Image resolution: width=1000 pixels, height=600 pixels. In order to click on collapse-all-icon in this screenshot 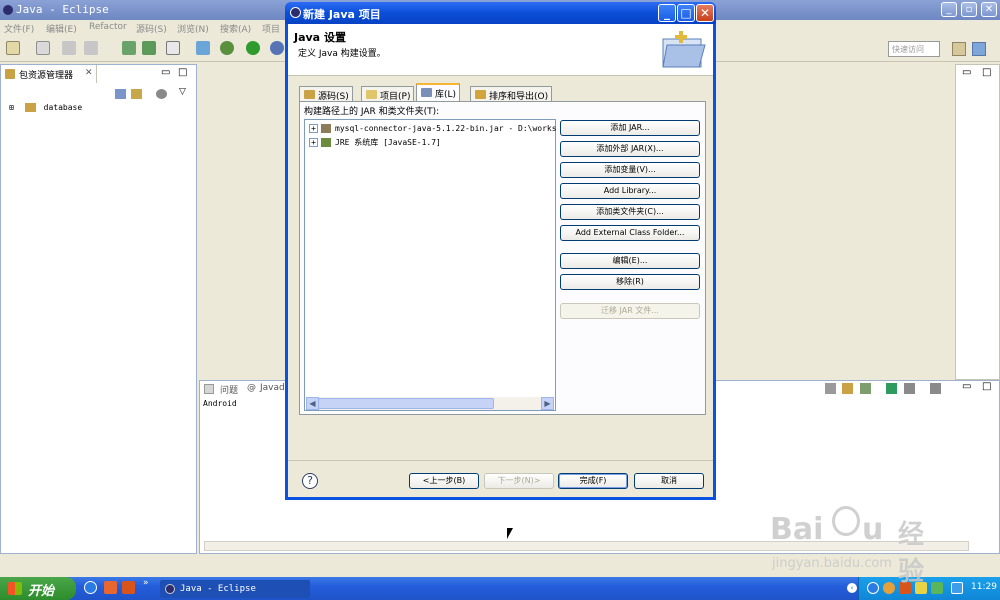, I will do `click(120, 94)`.